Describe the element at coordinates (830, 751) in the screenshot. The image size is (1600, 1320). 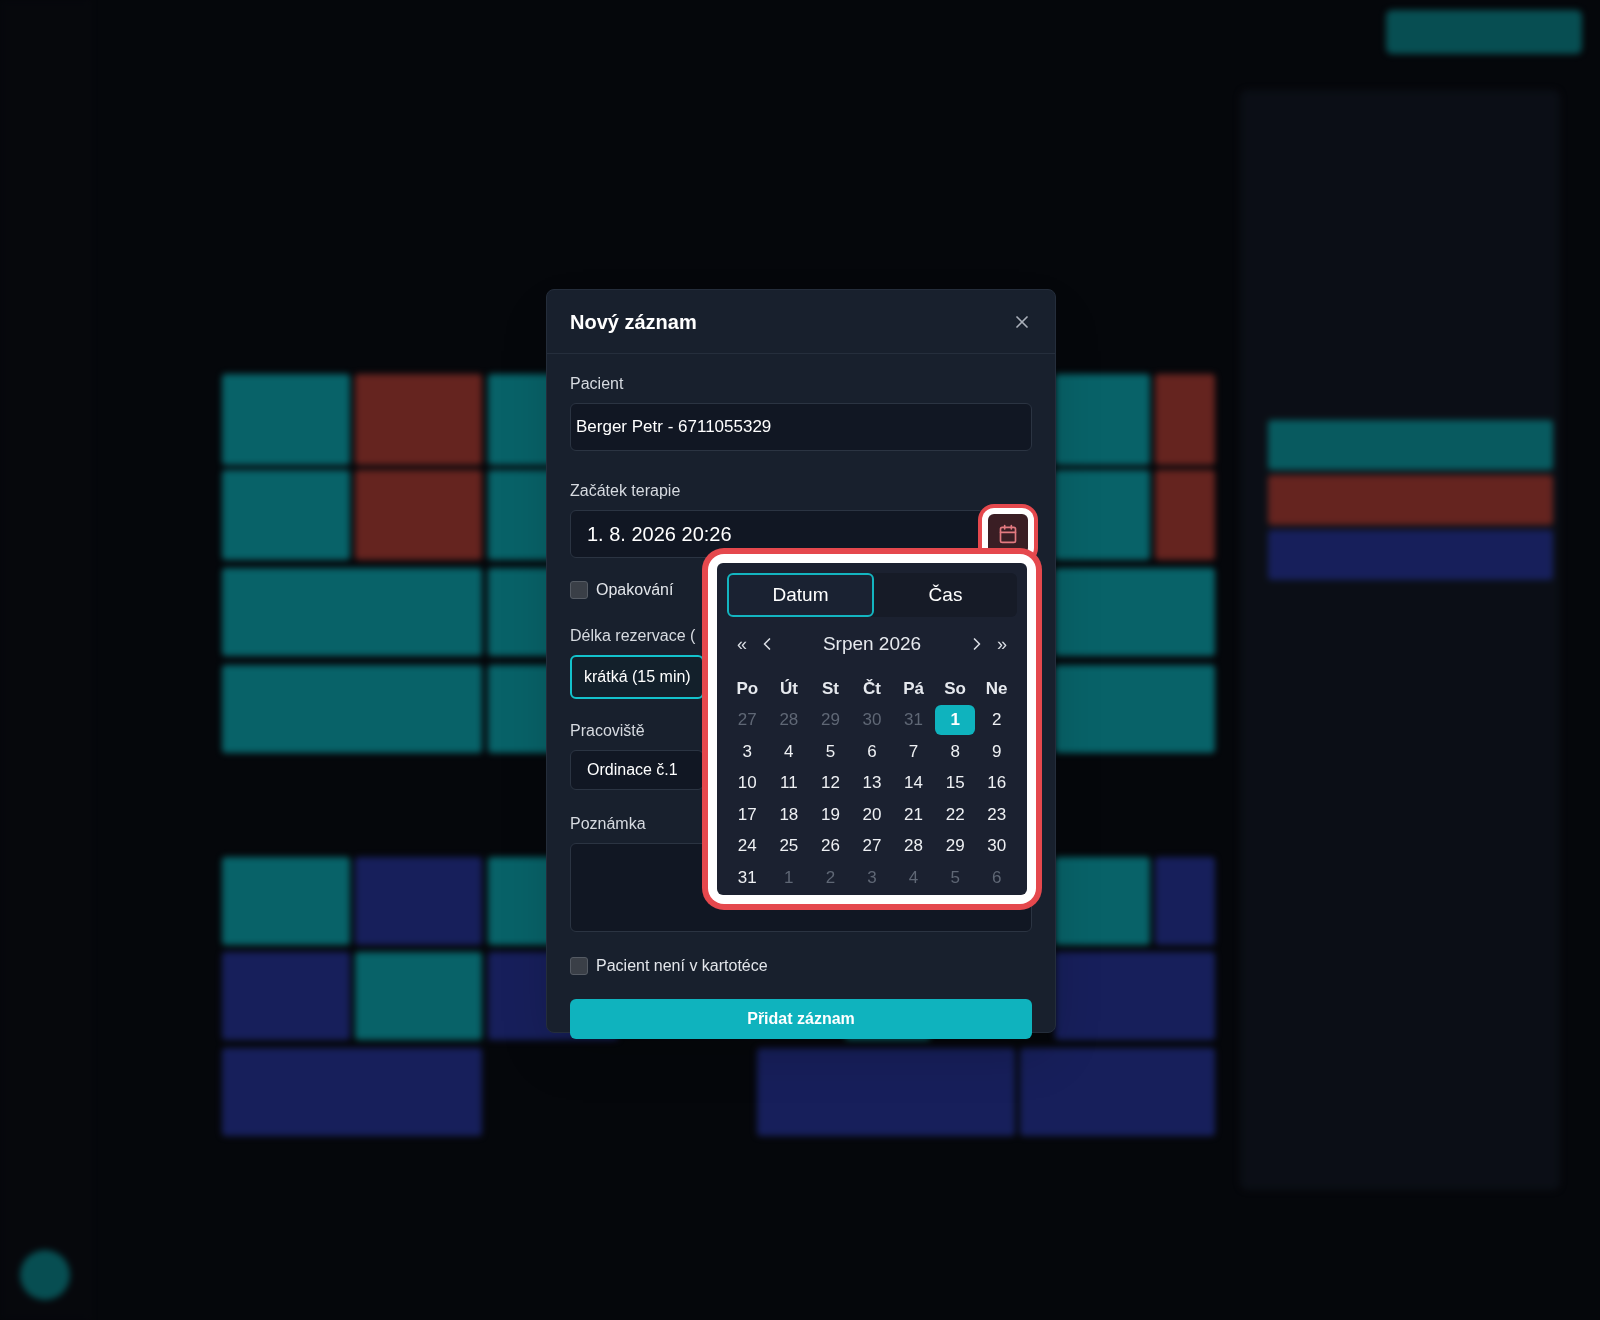
I see `day-cell: 5` at that location.